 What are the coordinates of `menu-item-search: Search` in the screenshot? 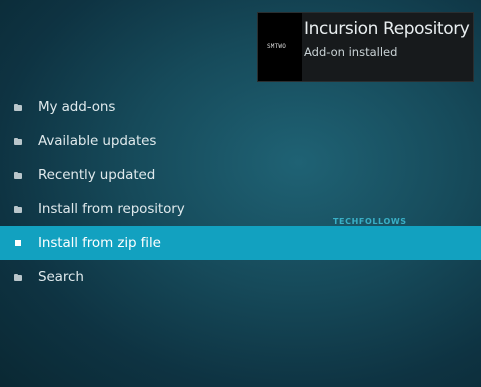 It's located at (240, 277).